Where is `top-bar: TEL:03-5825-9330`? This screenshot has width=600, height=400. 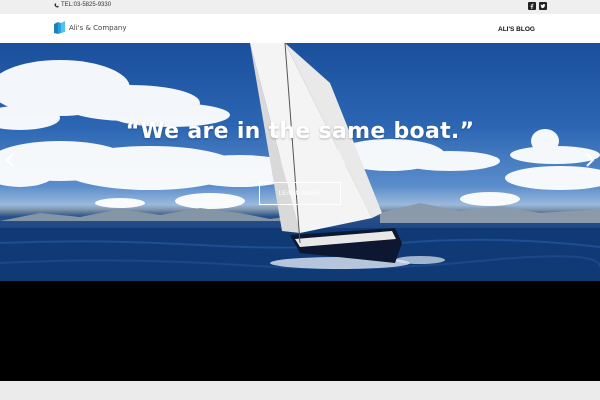 top-bar: TEL:03-5825-9330 is located at coordinates (300, 7).